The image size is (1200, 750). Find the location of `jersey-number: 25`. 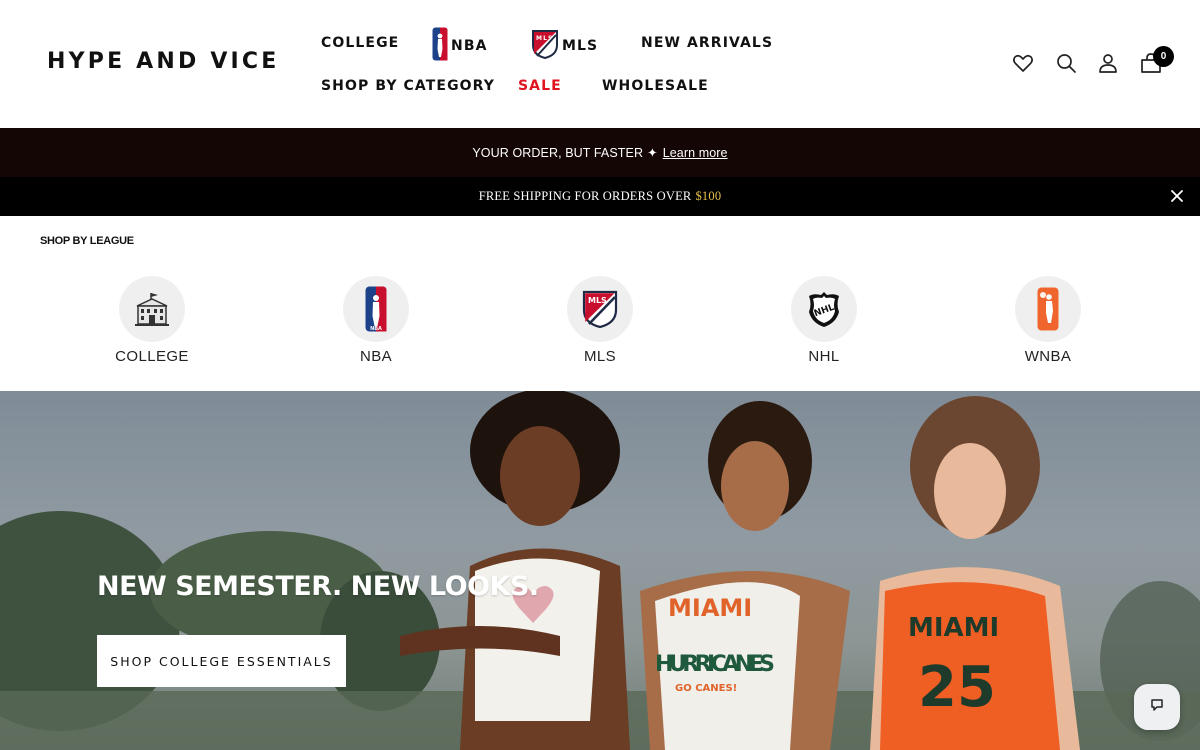

jersey-number: 25 is located at coordinates (957, 687).